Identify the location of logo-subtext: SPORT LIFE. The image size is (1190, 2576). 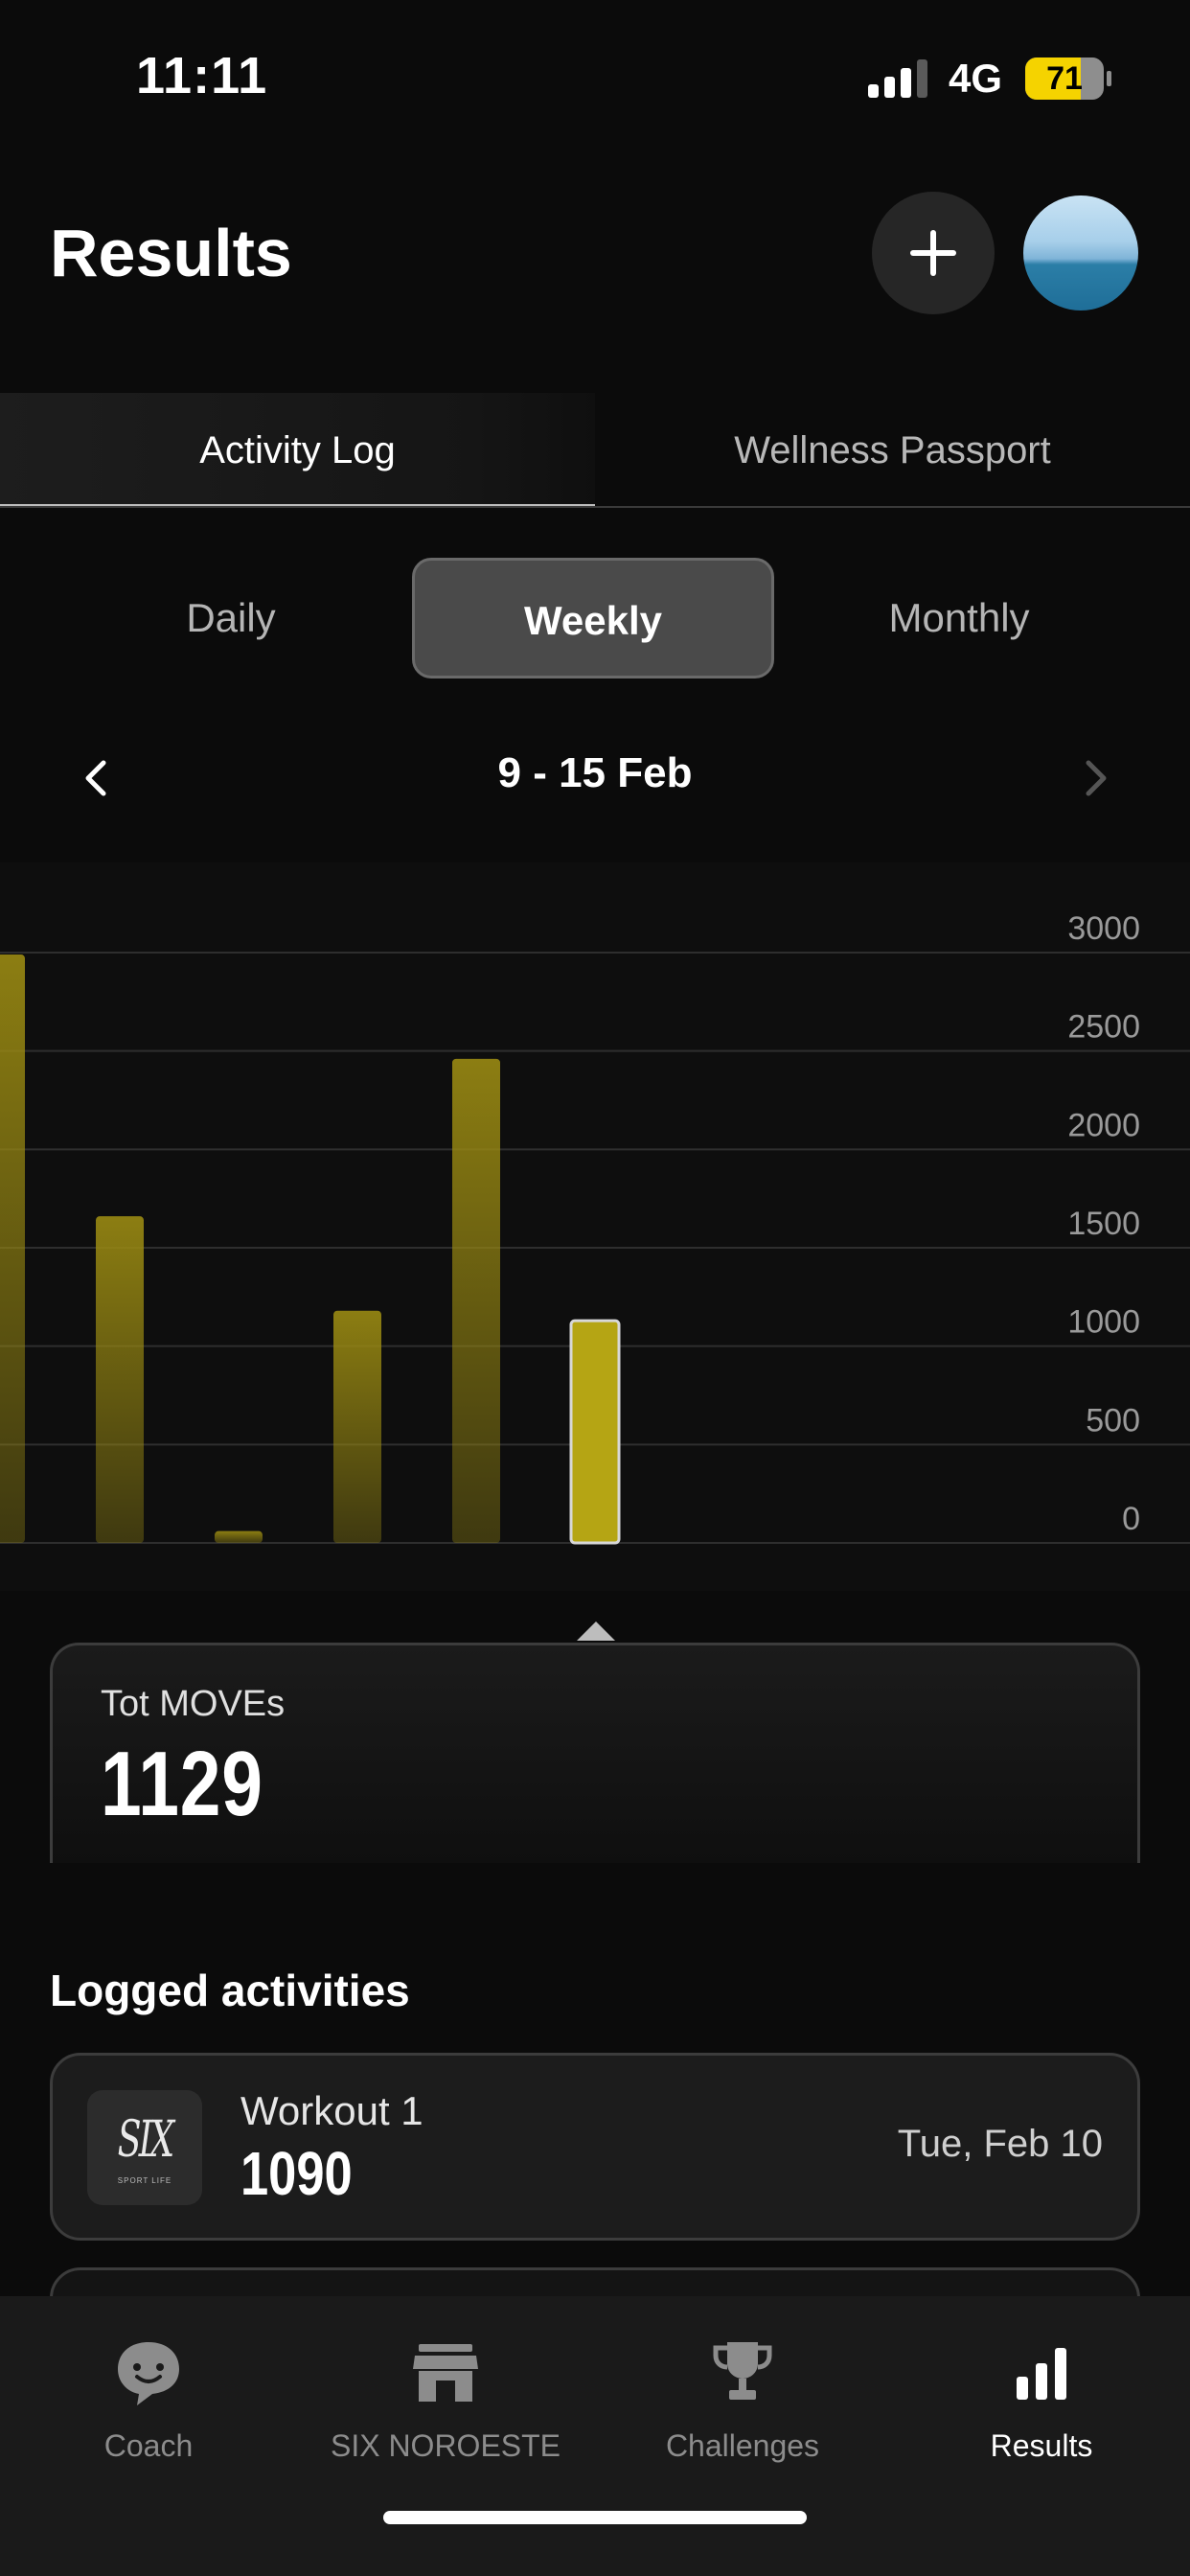
(144, 2180).